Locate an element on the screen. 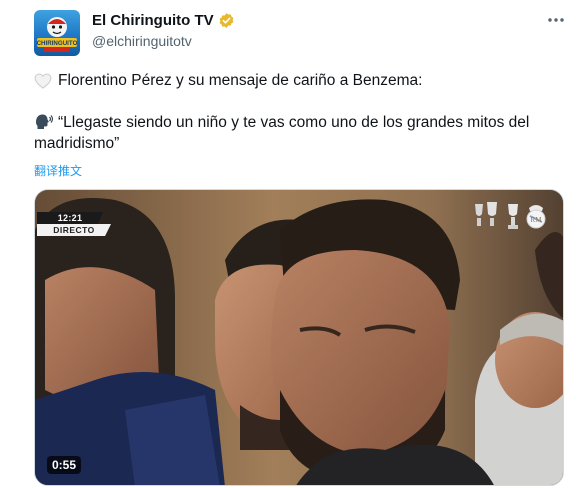 The height and width of the screenshot is (488, 584). speaking-head-icon is located at coordinates (44, 121).